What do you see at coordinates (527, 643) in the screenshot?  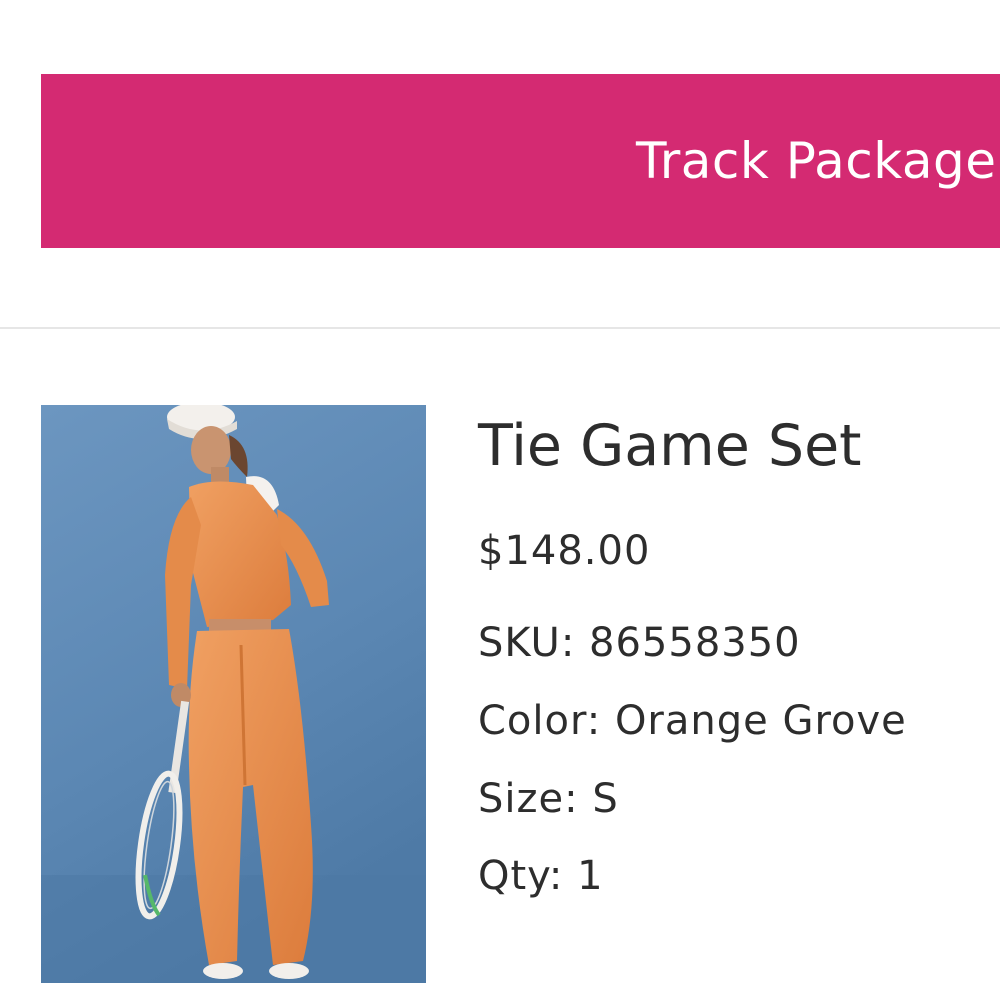 I see `sku-label: SKU:` at bounding box center [527, 643].